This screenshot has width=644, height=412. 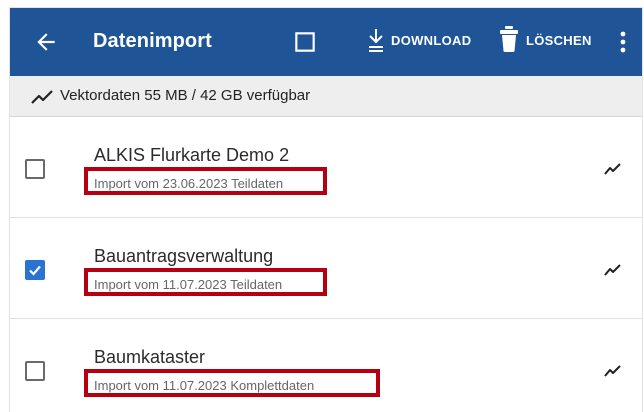 I want to click on download-icon, so click(x=376, y=40).